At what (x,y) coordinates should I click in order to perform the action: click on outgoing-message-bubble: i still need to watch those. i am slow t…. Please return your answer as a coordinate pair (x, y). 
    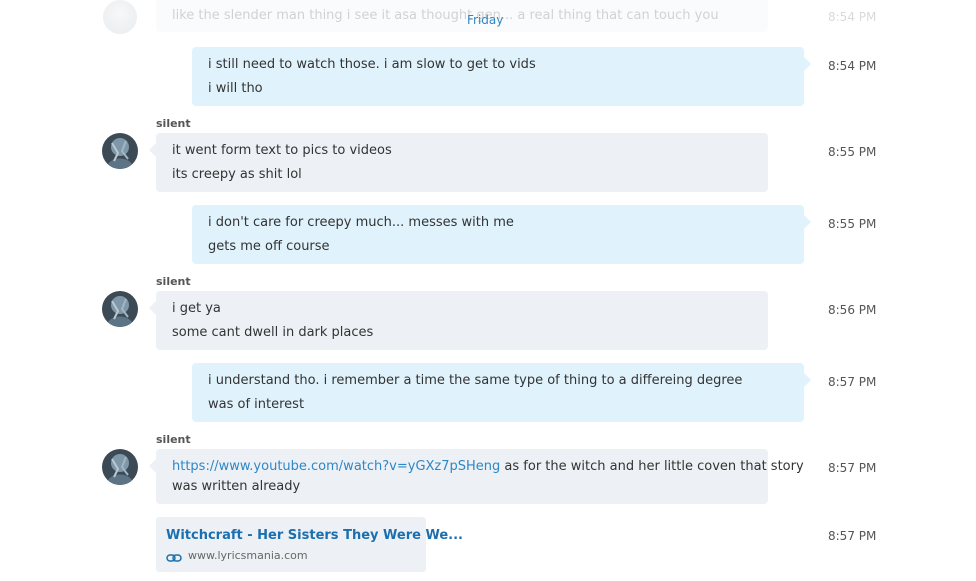
    Looking at the image, I should click on (501, 76).